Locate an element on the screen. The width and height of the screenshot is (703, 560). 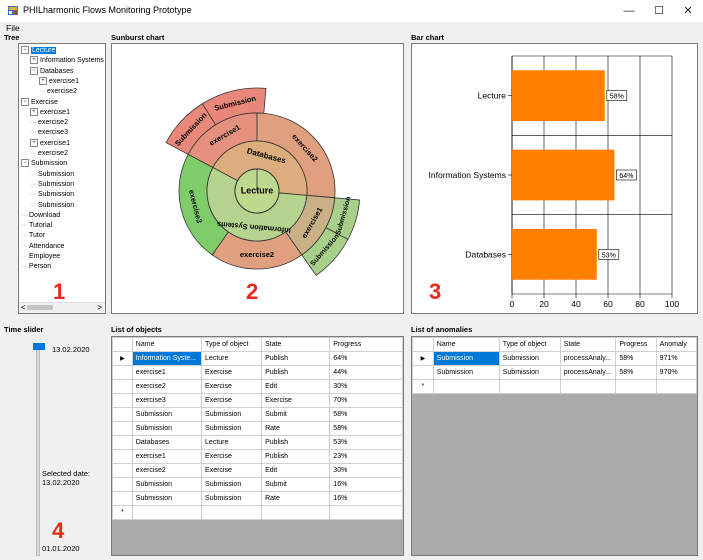
tree-node-label: exercise3 is located at coordinates (53, 132).